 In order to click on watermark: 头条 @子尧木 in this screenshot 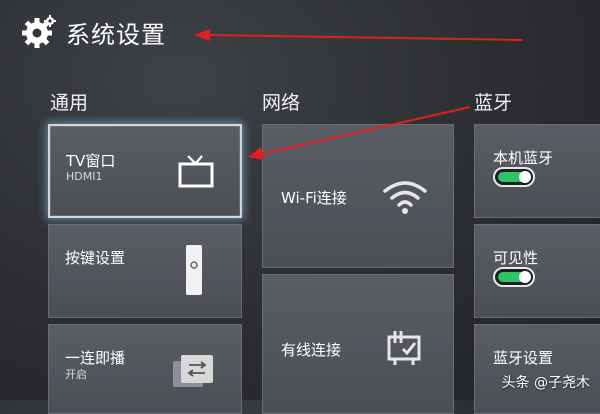, I will do `click(545, 383)`.